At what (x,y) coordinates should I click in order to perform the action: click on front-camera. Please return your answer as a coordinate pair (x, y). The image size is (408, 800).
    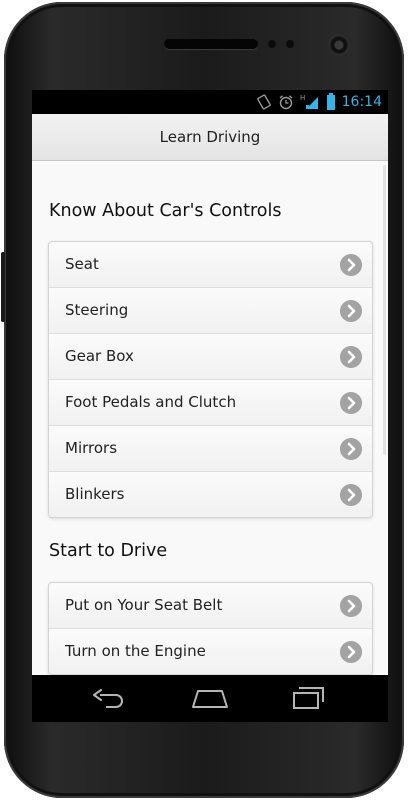
    Looking at the image, I should click on (339, 45).